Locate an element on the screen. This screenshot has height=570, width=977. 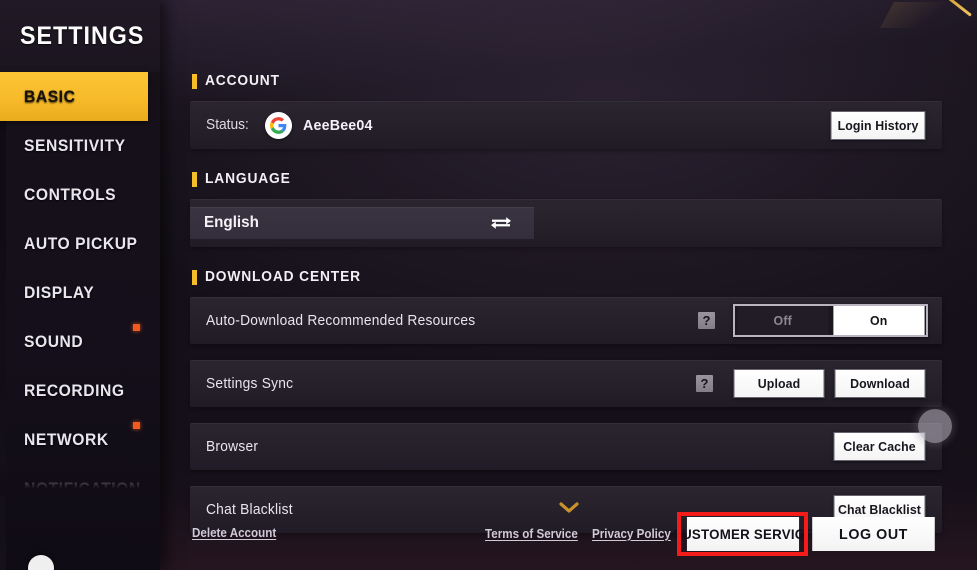
sidebar-item-display: DISPLAY is located at coordinates (80, 292).